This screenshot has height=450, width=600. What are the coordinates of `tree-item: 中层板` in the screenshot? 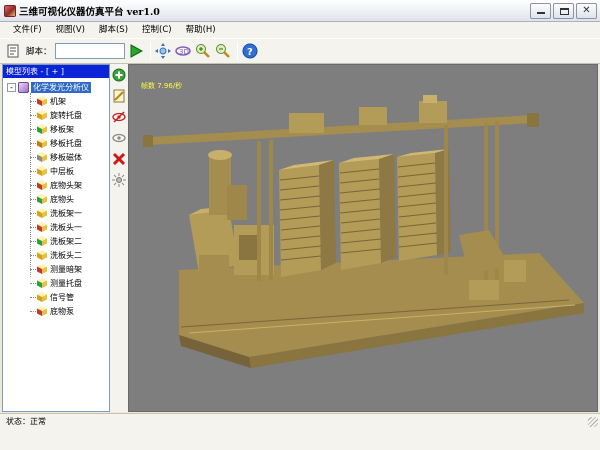 It's located at (56, 171).